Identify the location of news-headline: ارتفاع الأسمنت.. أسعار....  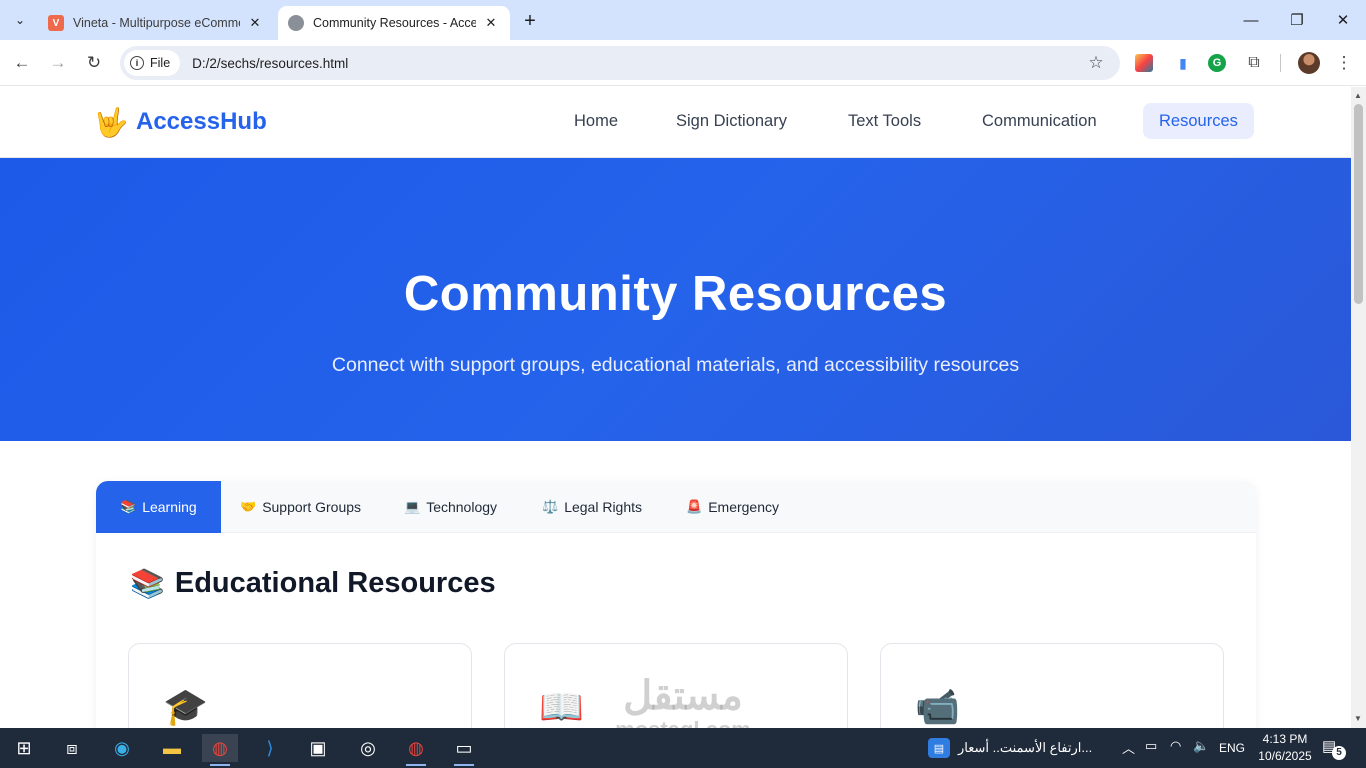
(1025, 747).